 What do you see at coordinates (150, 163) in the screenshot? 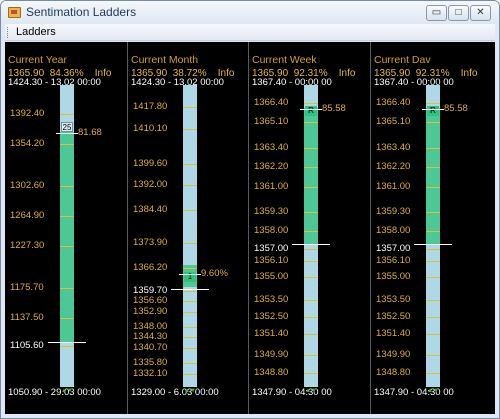
I see `price-level-label: 1399.60` at bounding box center [150, 163].